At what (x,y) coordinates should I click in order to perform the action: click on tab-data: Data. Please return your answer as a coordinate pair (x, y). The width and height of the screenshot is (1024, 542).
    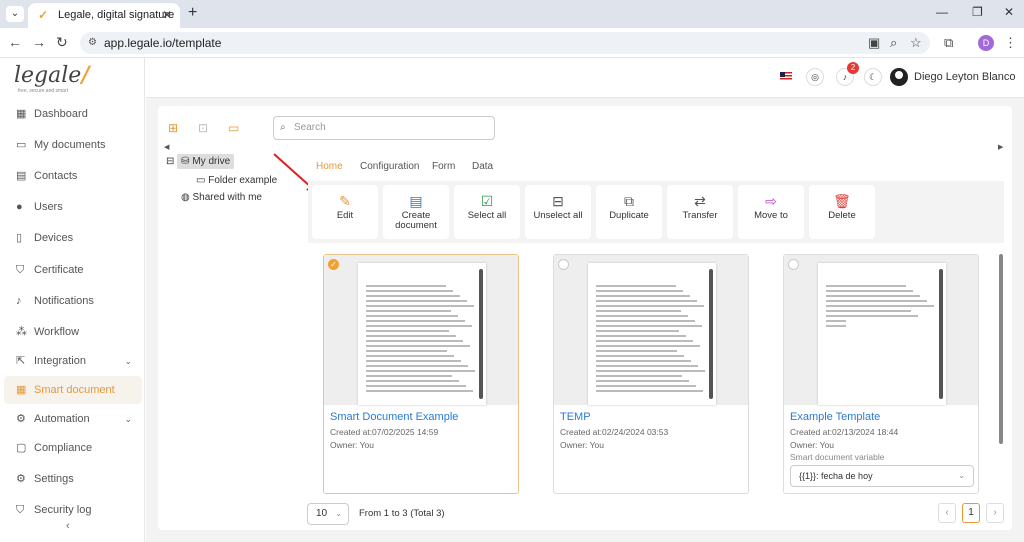
    Looking at the image, I should click on (482, 166).